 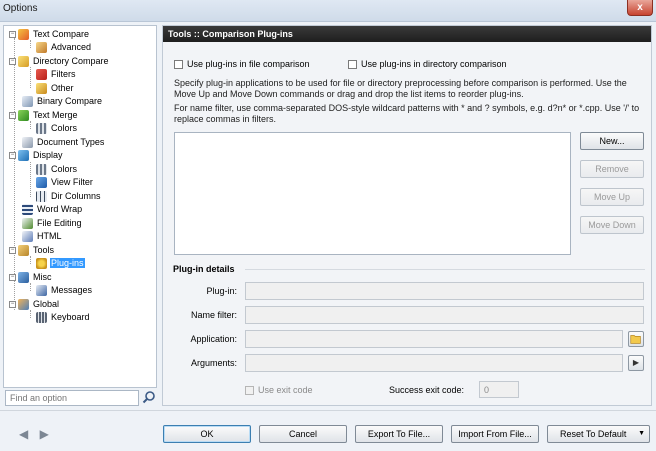 I want to click on tree-item-document-types: Document Types, so click(x=63, y=142).